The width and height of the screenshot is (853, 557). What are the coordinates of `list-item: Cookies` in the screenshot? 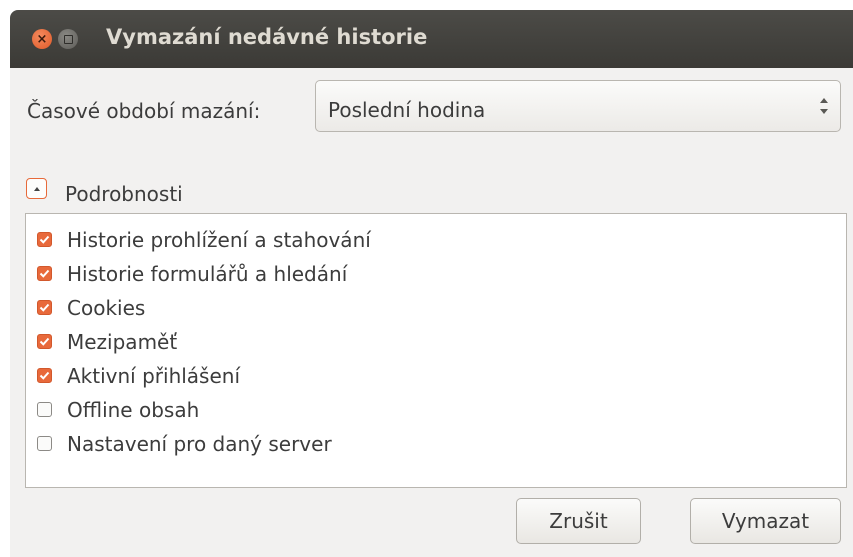 It's located at (436, 308).